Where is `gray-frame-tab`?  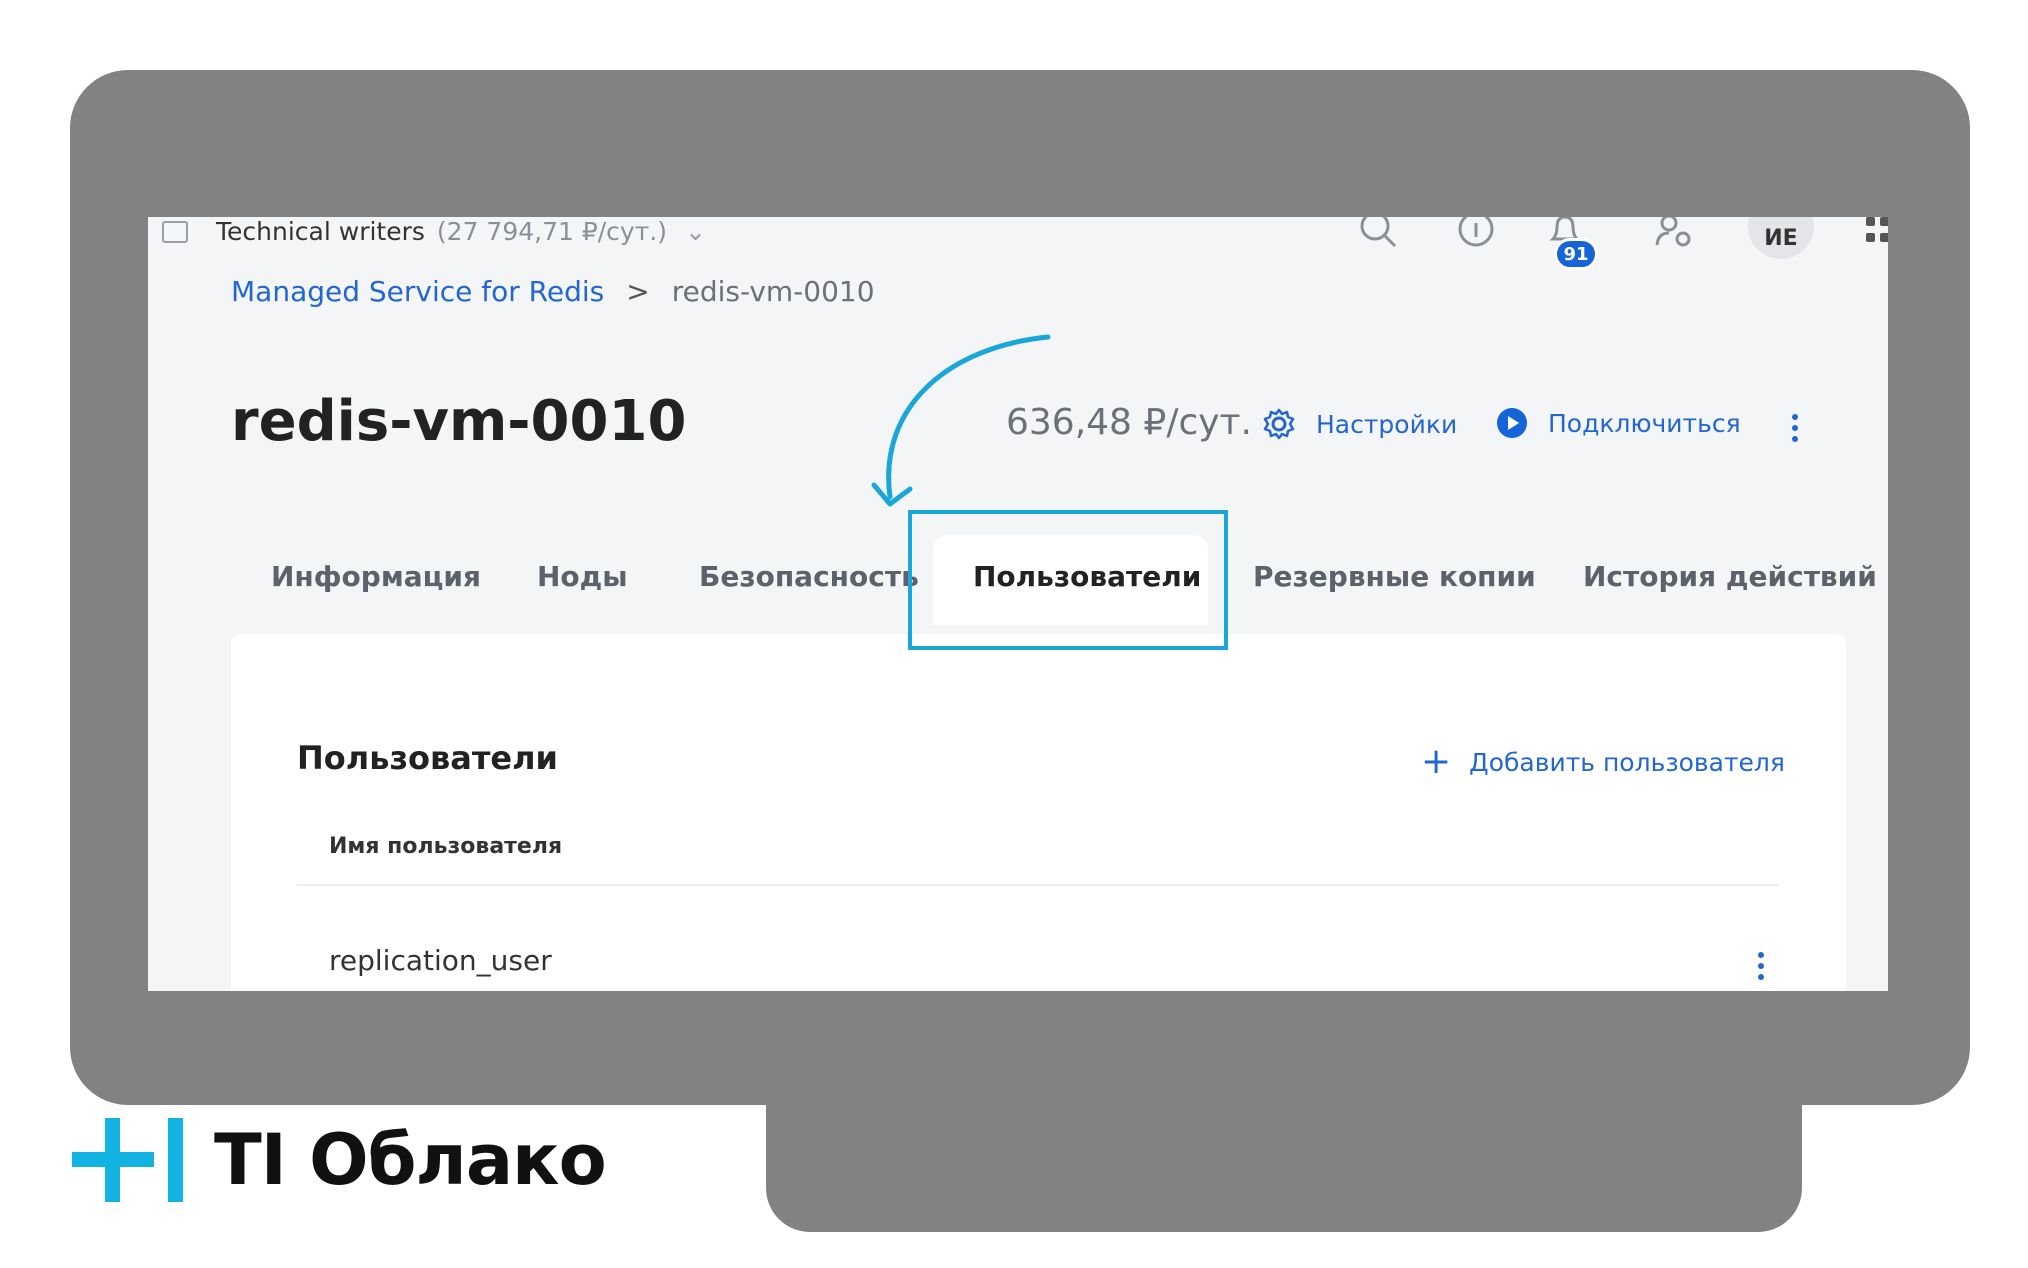
gray-frame-tab is located at coordinates (1284, 1136).